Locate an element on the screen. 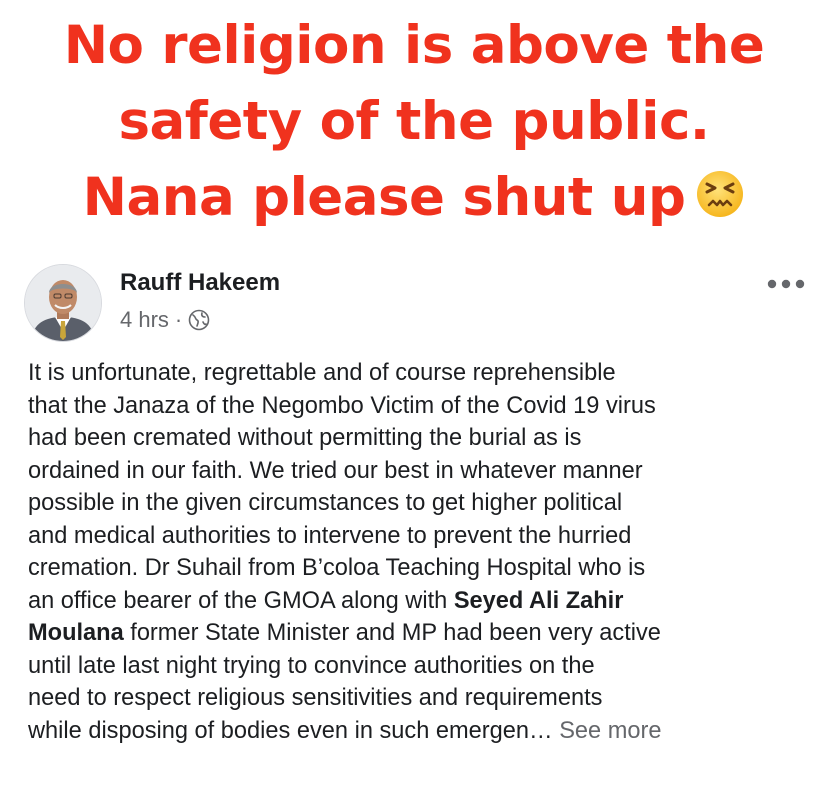 This screenshot has width=828, height=796. avatar-photo is located at coordinates (63, 303).